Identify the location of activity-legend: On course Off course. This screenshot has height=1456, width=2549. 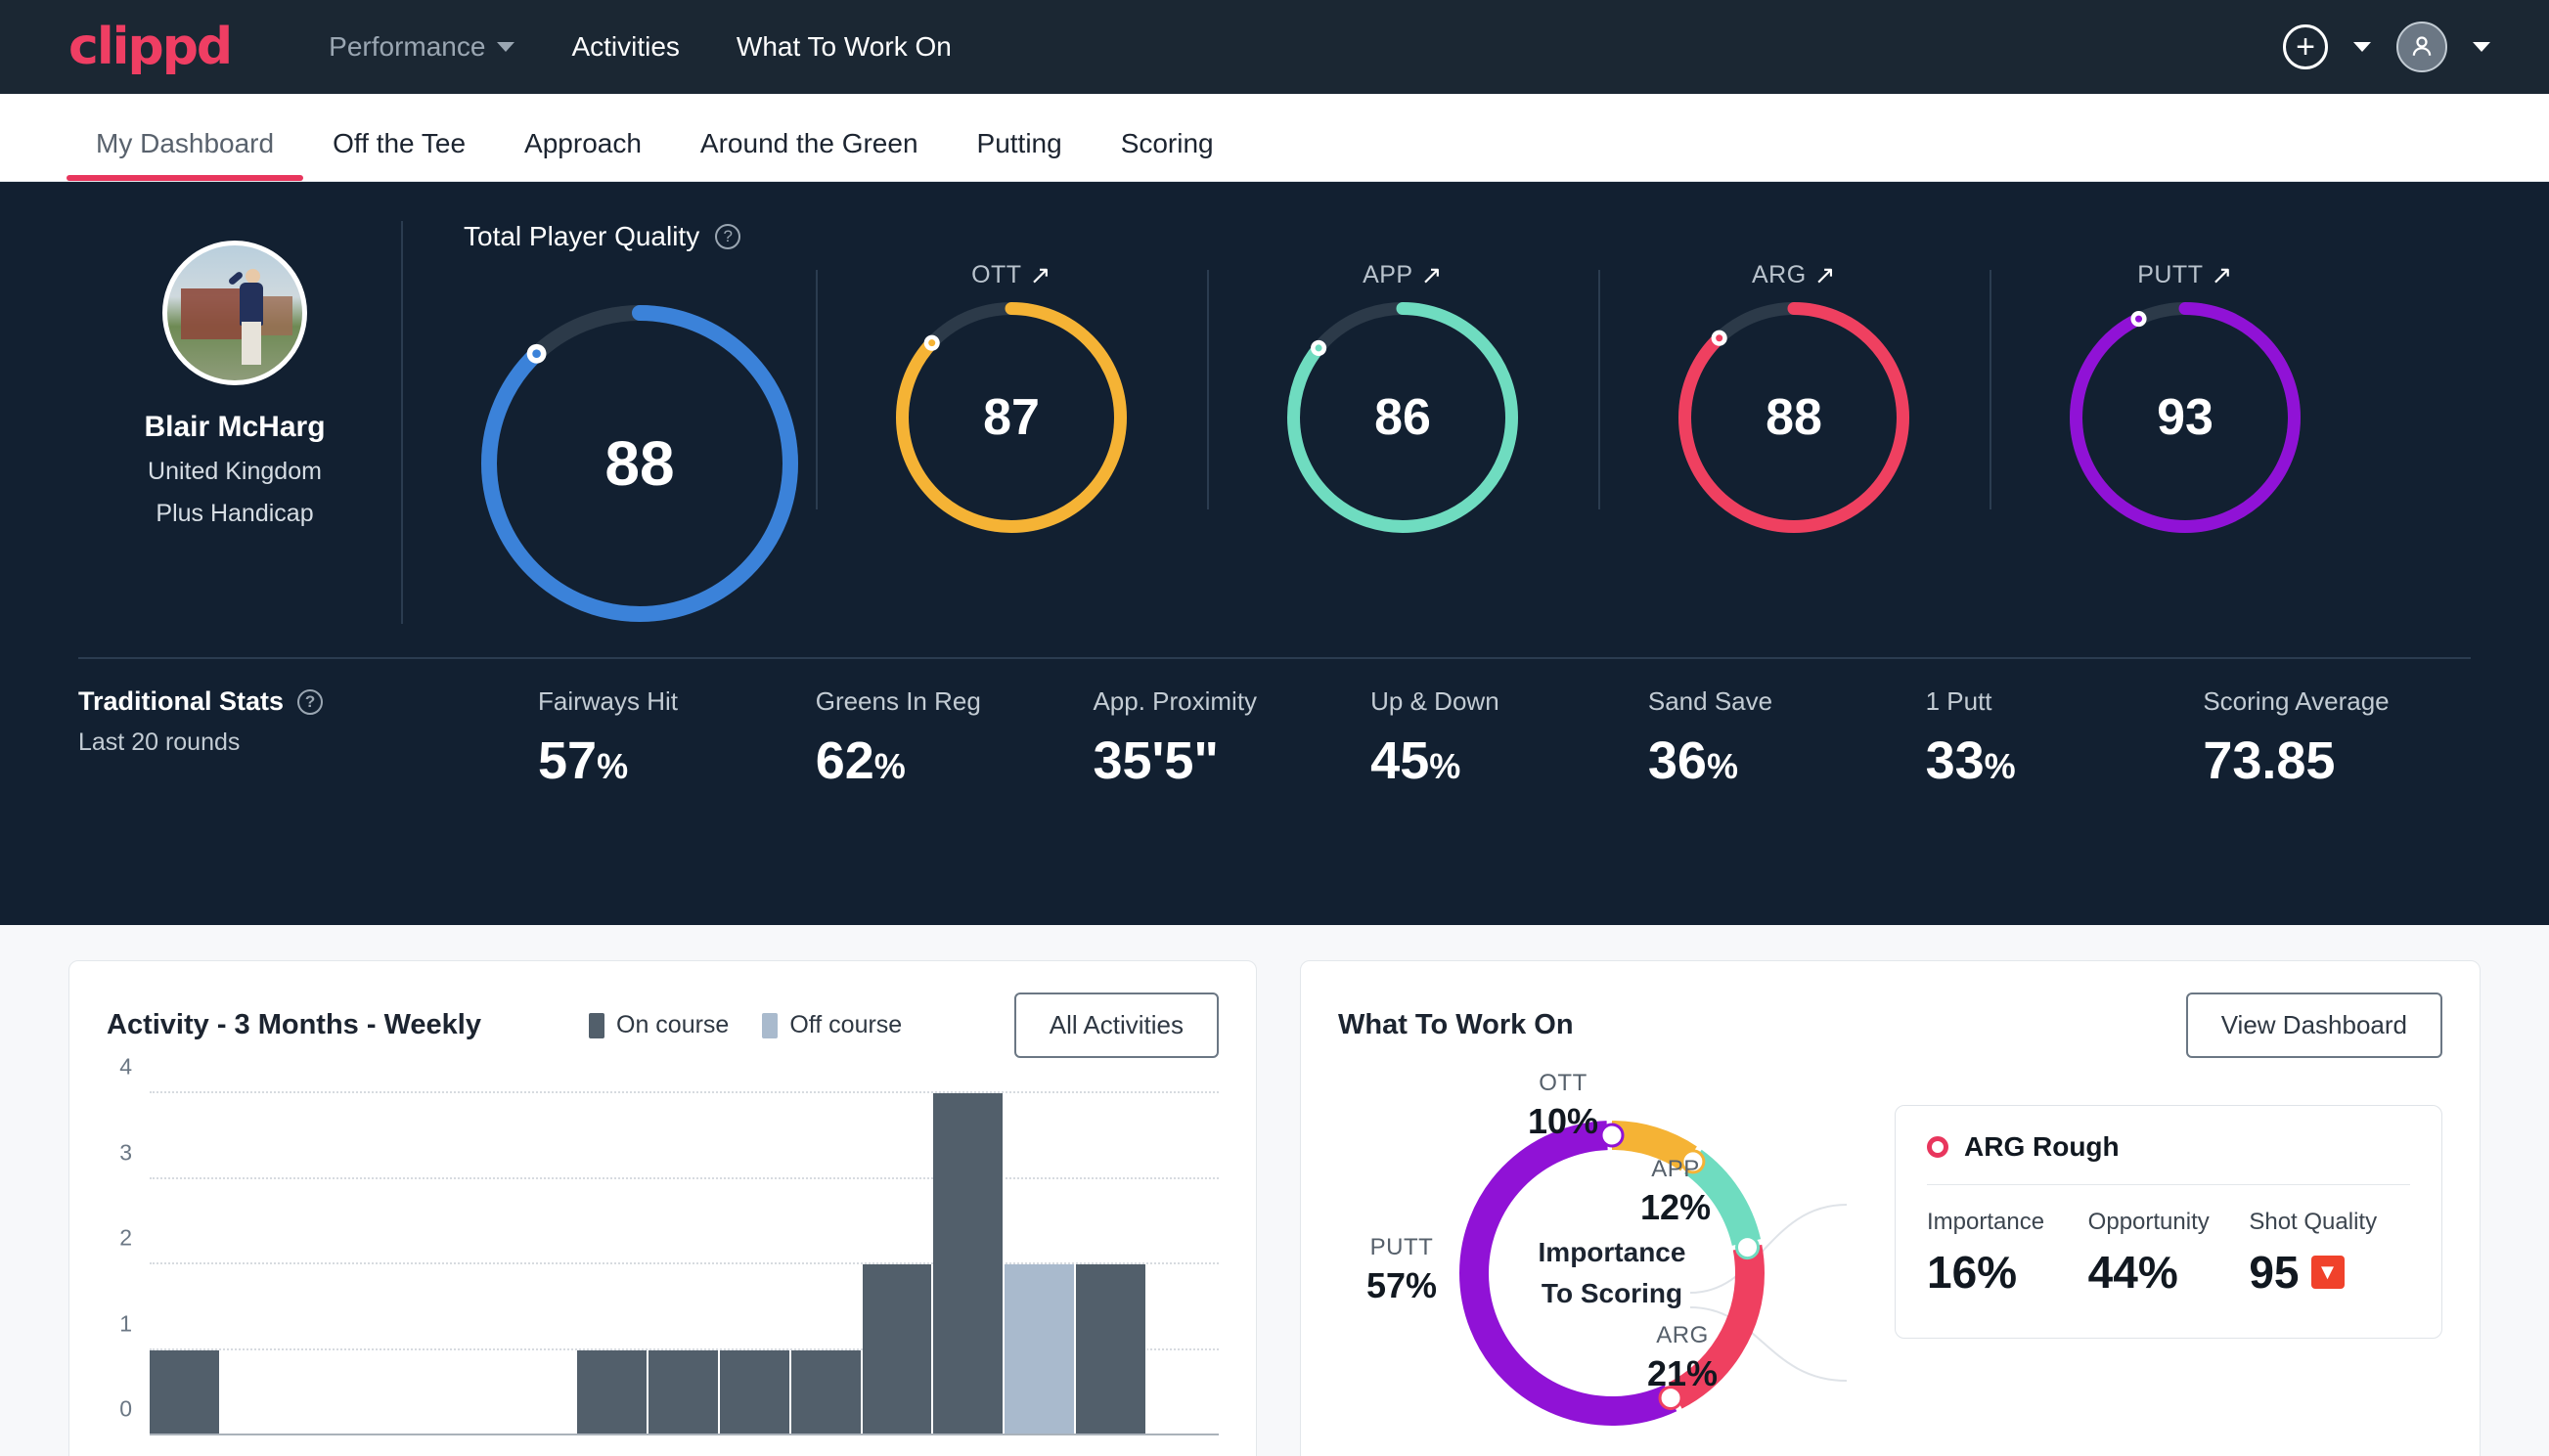
(746, 1025).